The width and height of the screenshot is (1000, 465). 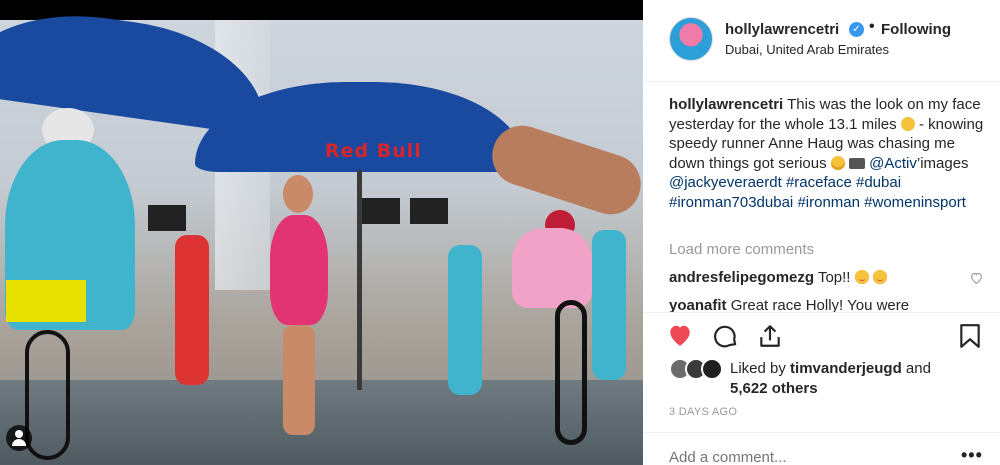 What do you see at coordinates (563, 170) in the screenshot?
I see `spectator-arm` at bounding box center [563, 170].